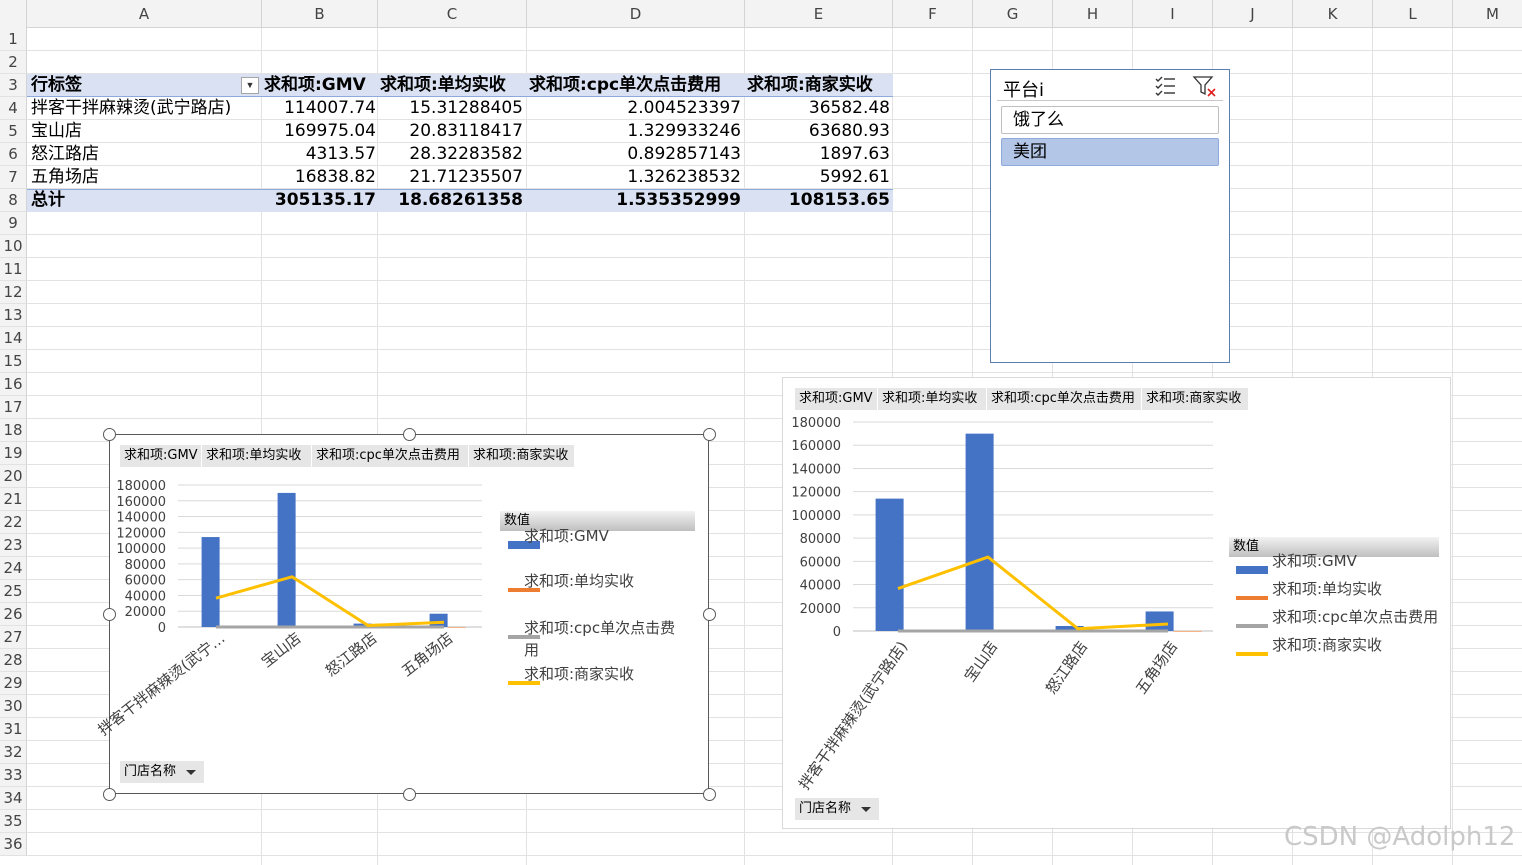 This screenshot has width=1522, height=865. I want to click on row-header: 24, so click(13, 568).